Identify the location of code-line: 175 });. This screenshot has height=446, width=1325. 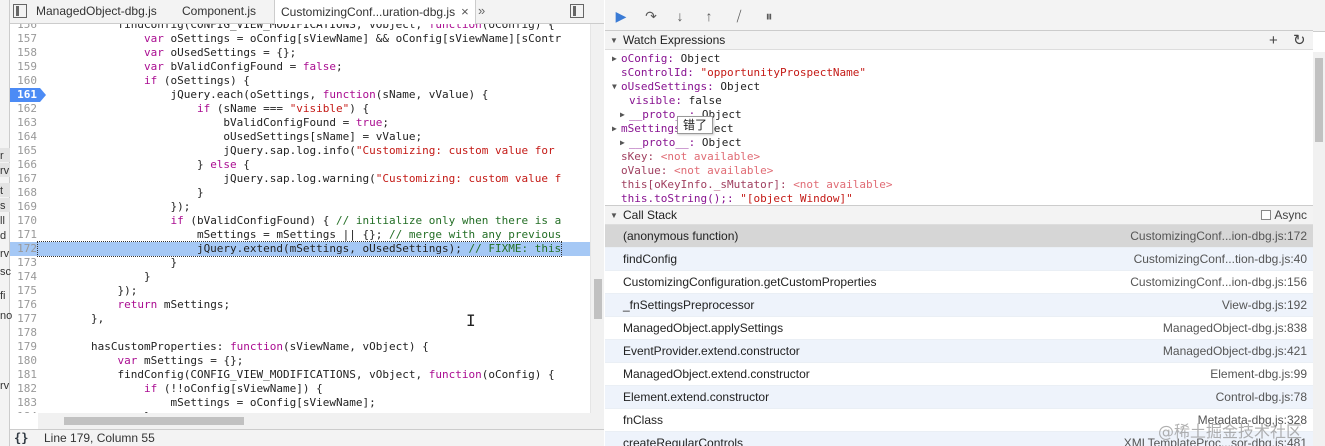
(300, 291).